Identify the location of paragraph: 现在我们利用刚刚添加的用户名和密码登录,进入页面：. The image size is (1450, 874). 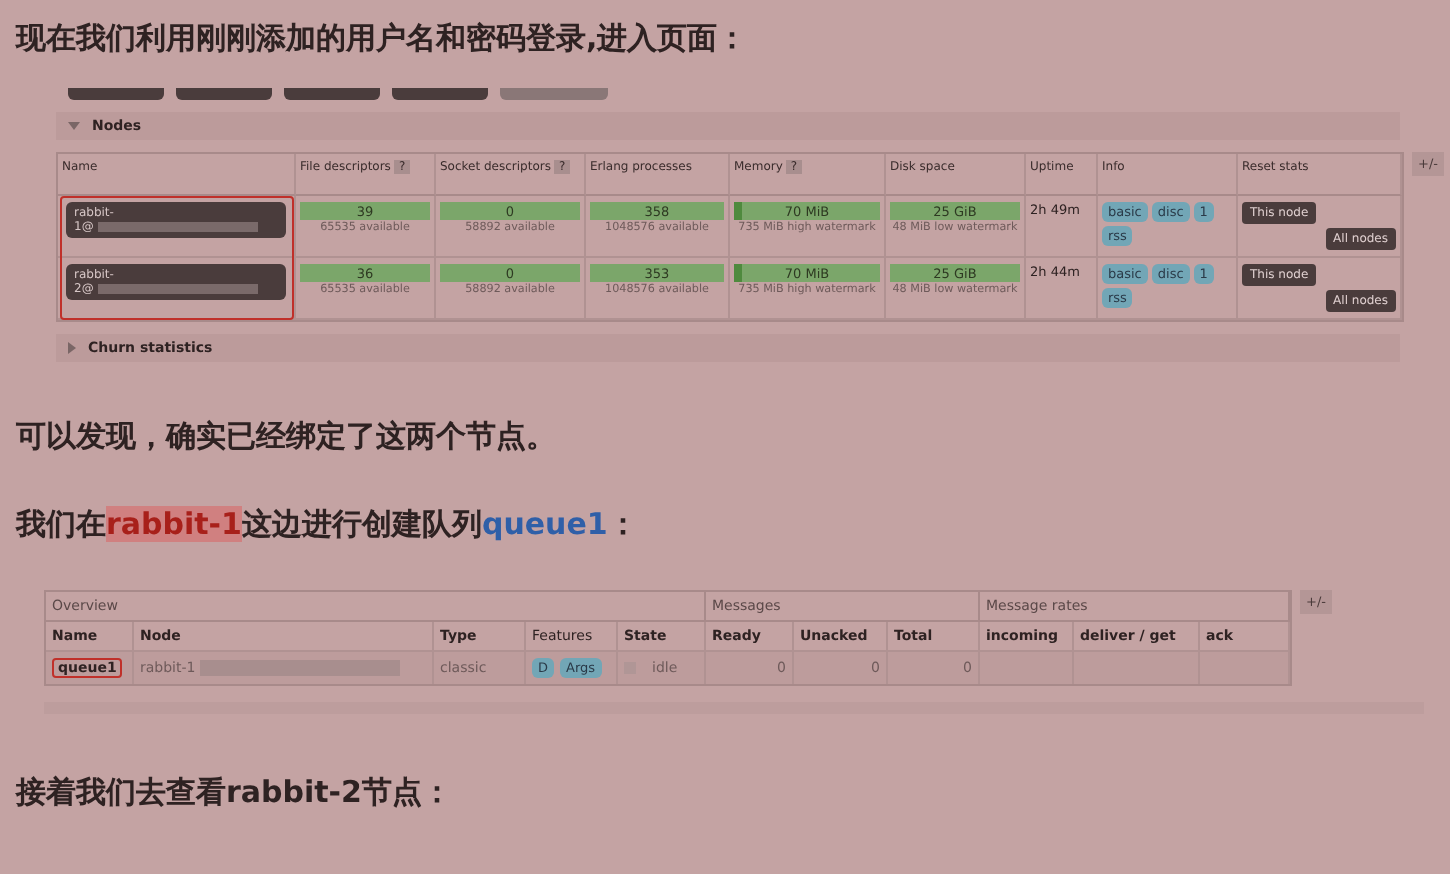
(383, 39).